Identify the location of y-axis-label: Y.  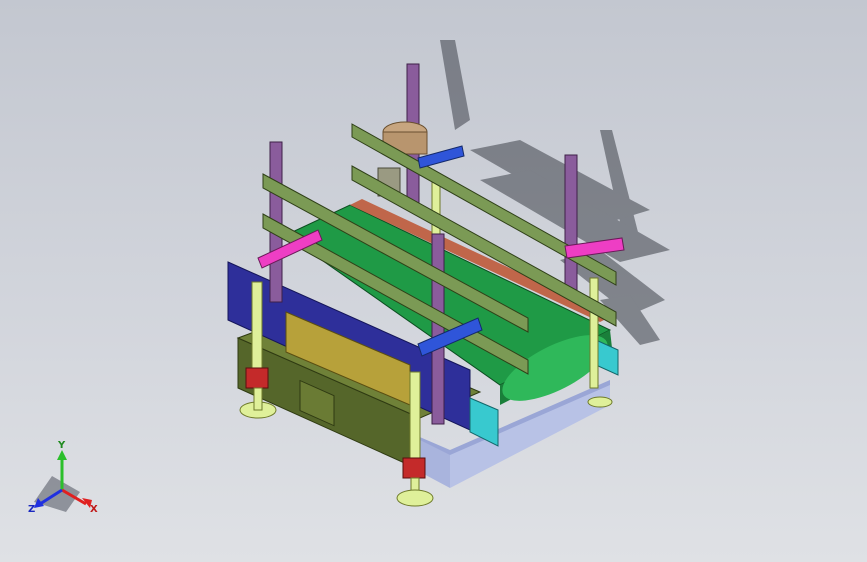
(62, 445).